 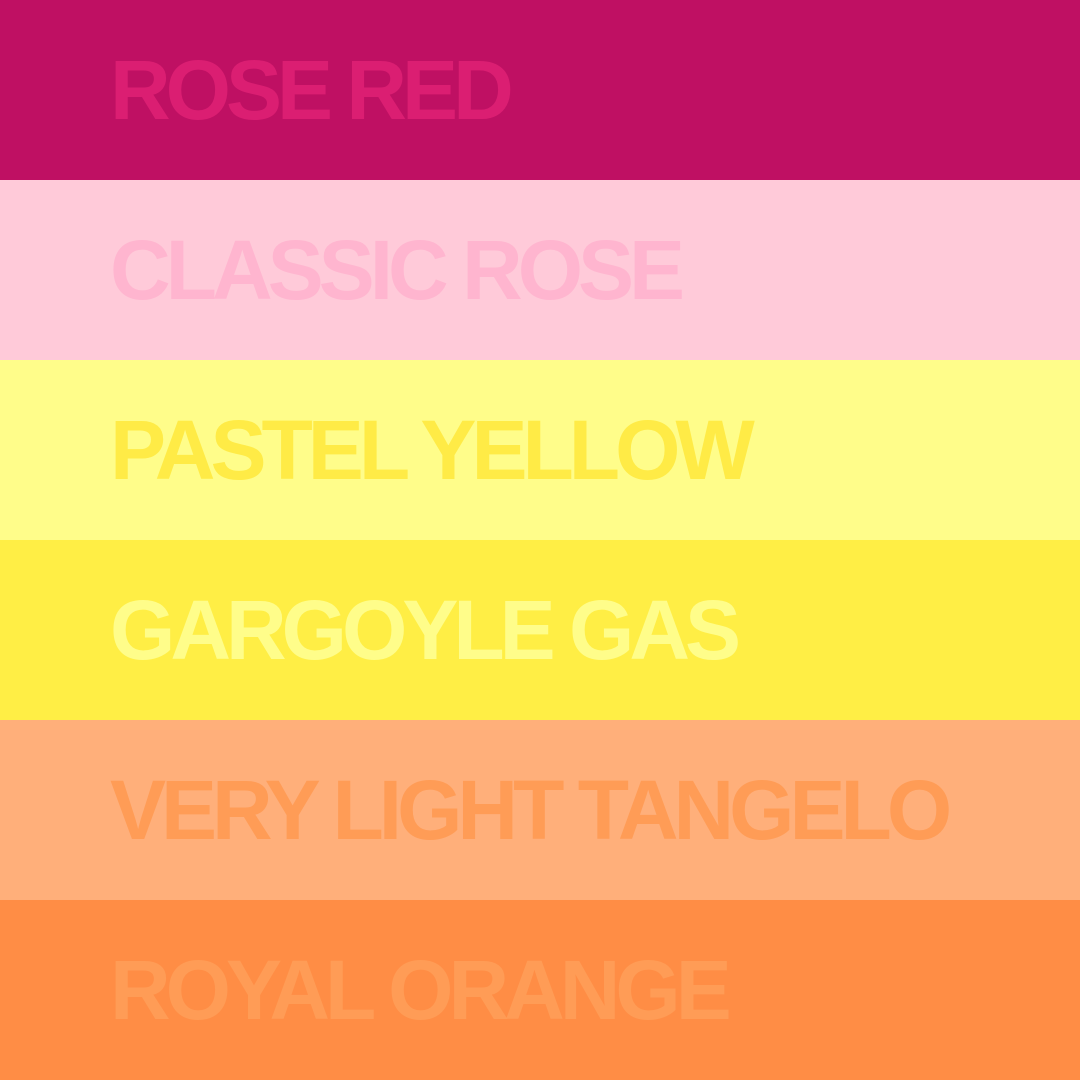 I want to click on swatch-label: VERY LIGHT TANGELO, so click(x=531, y=810).